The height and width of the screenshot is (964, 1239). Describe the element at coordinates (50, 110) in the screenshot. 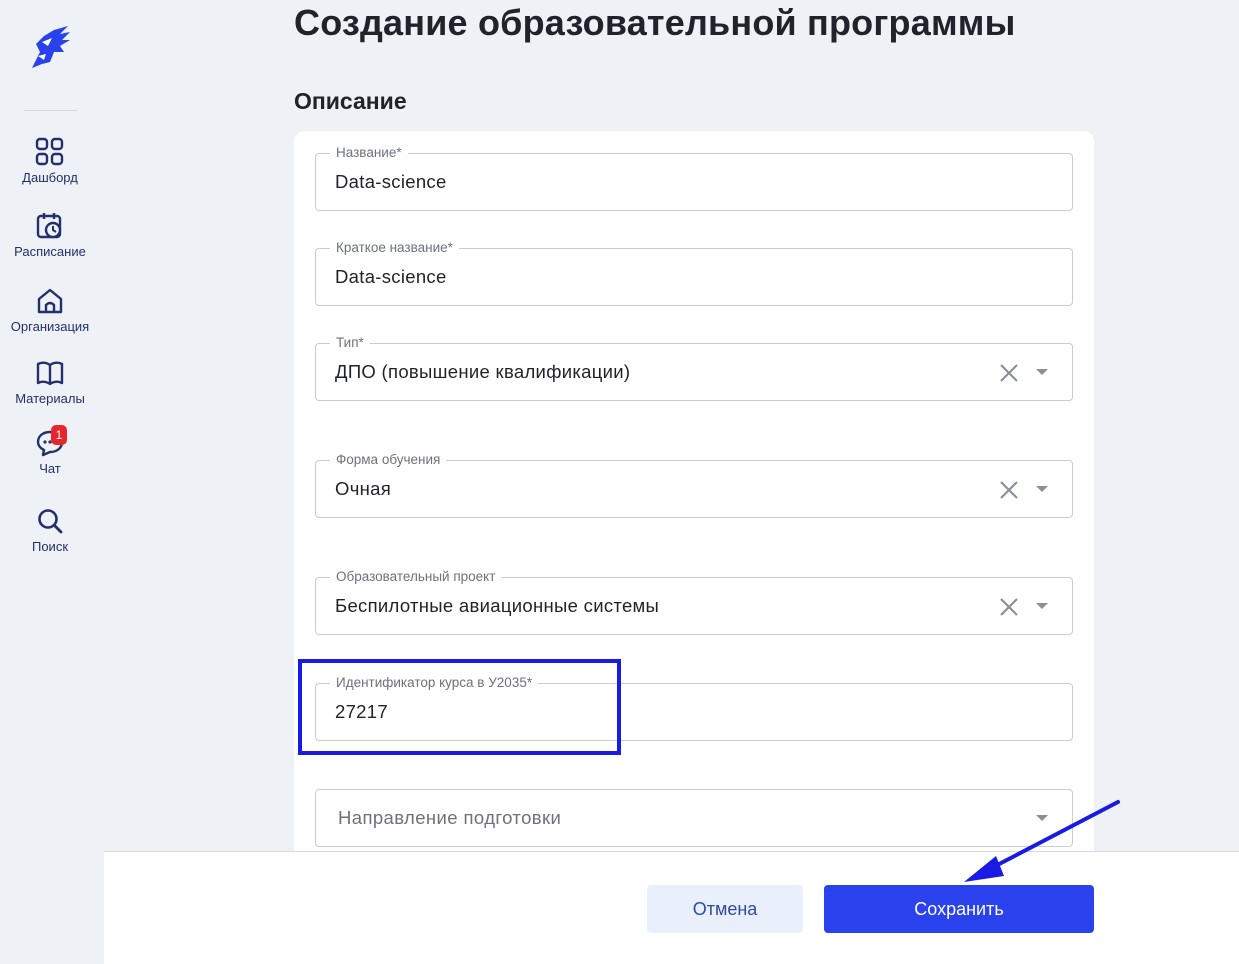

I see `sidebar-divider` at that location.